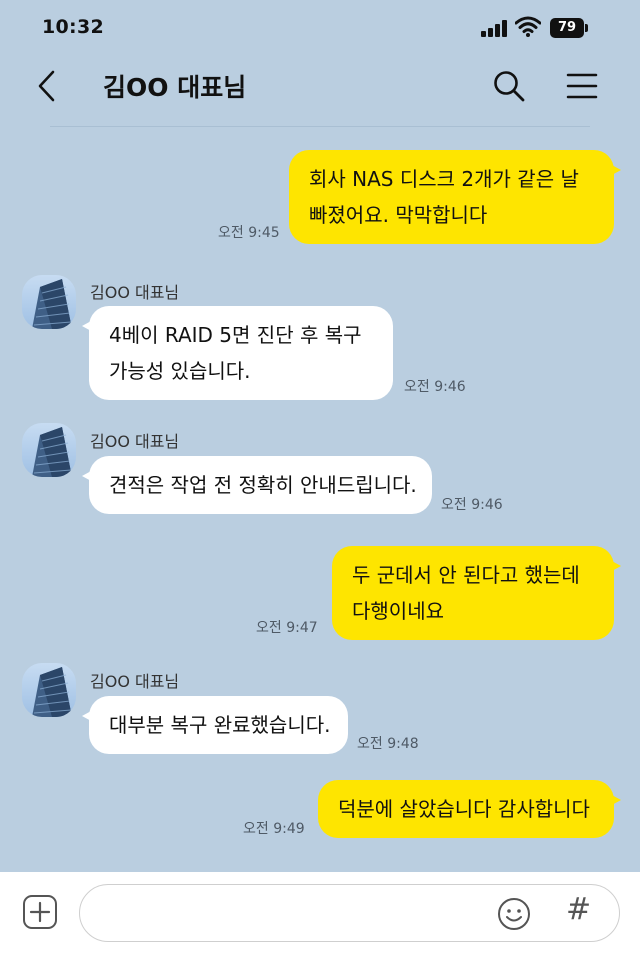 This screenshot has height=960, width=640. What do you see at coordinates (514, 914) in the screenshot?
I see `smiley-icon` at bounding box center [514, 914].